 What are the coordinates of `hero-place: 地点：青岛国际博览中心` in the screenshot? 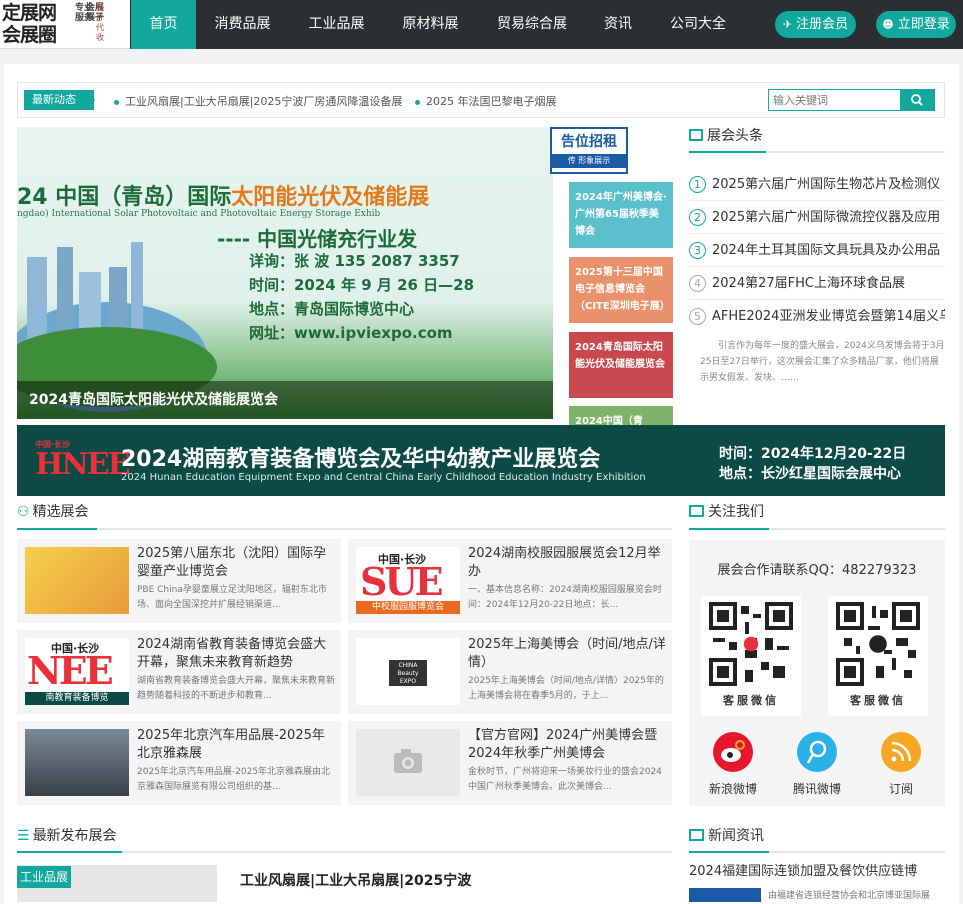 It's located at (332, 309).